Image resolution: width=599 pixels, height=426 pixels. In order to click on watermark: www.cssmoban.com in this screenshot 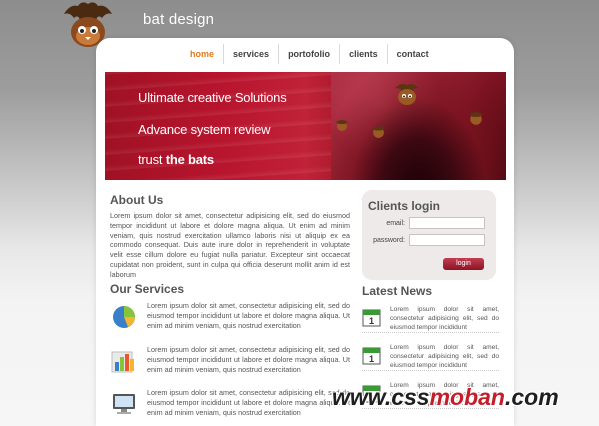, I will do `click(445, 397)`.